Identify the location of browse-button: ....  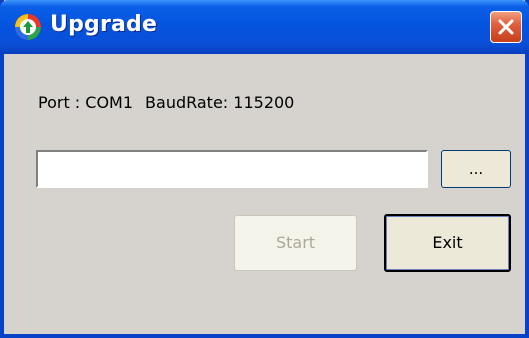
(476, 169).